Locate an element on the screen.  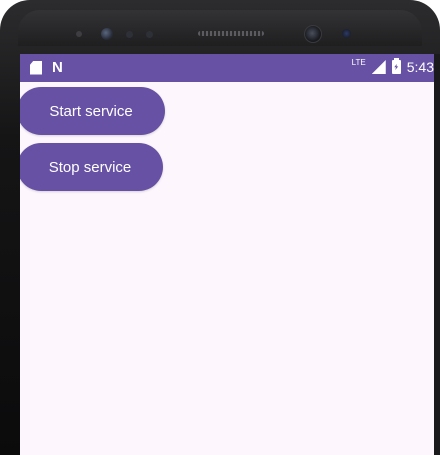
status-bar-right: LTE 5:43 is located at coordinates (392, 66).